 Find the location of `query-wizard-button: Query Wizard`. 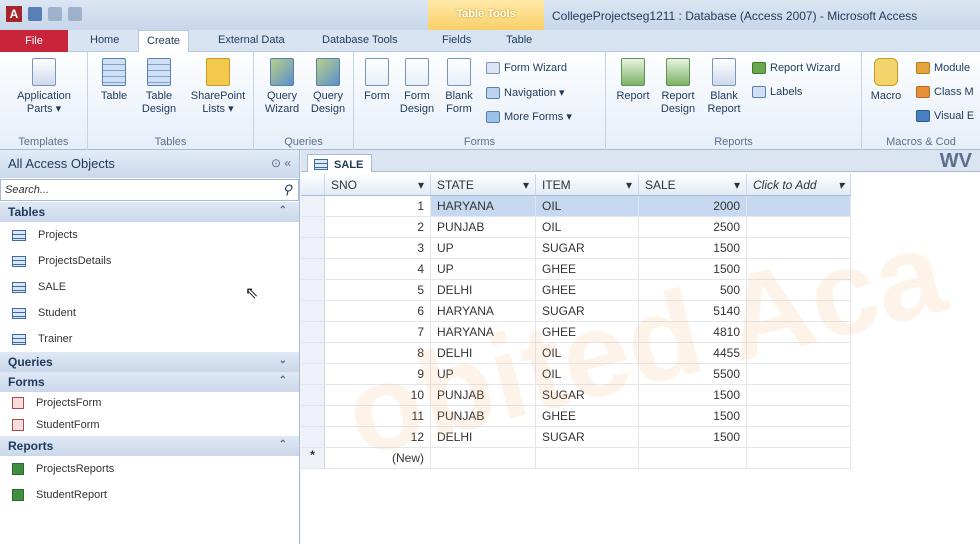

query-wizard-button: Query Wizard is located at coordinates (282, 87).